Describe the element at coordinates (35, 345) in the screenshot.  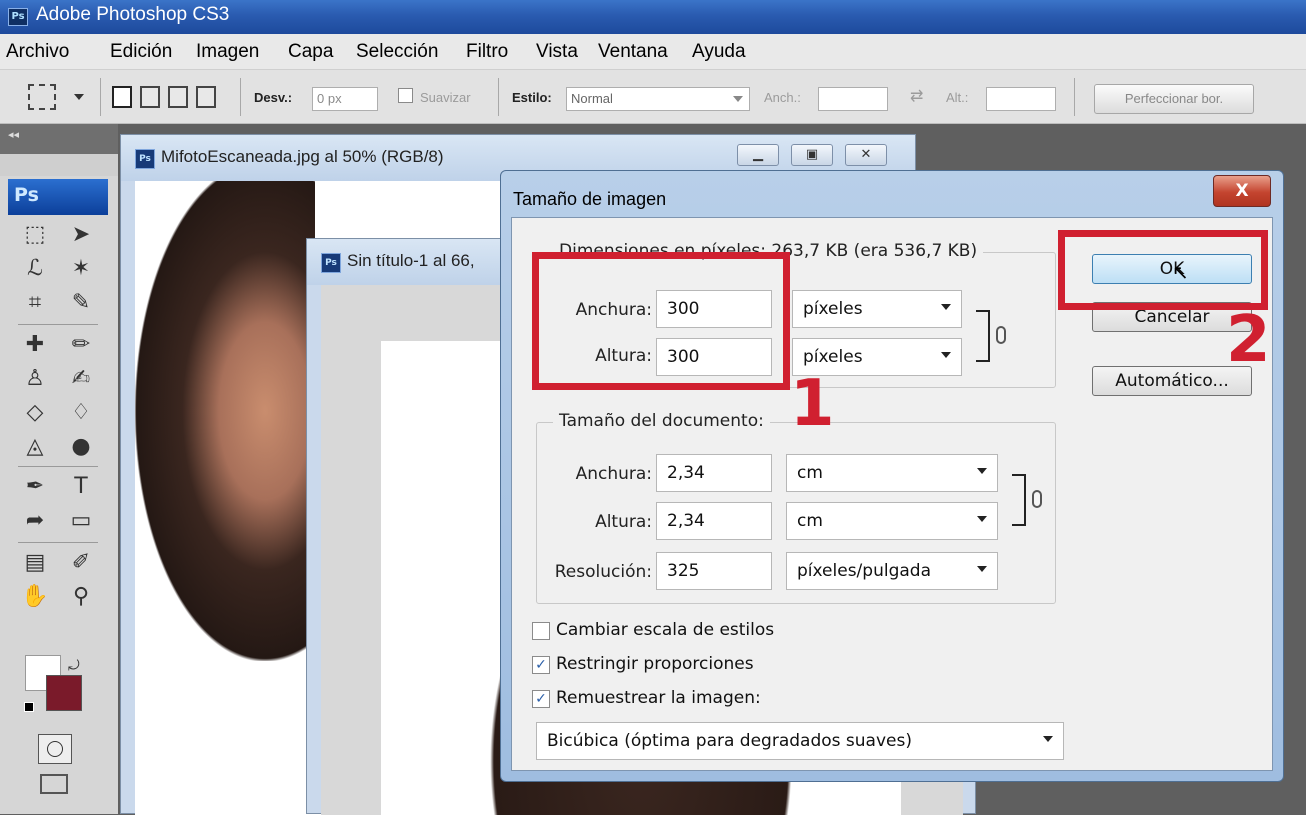
I see `healing-brush-icon: ✚` at that location.